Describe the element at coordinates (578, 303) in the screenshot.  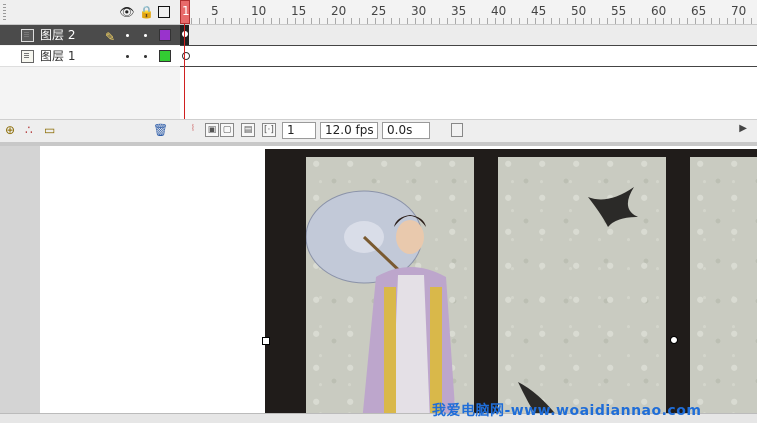
I see `ink-bird-illustration` at that location.